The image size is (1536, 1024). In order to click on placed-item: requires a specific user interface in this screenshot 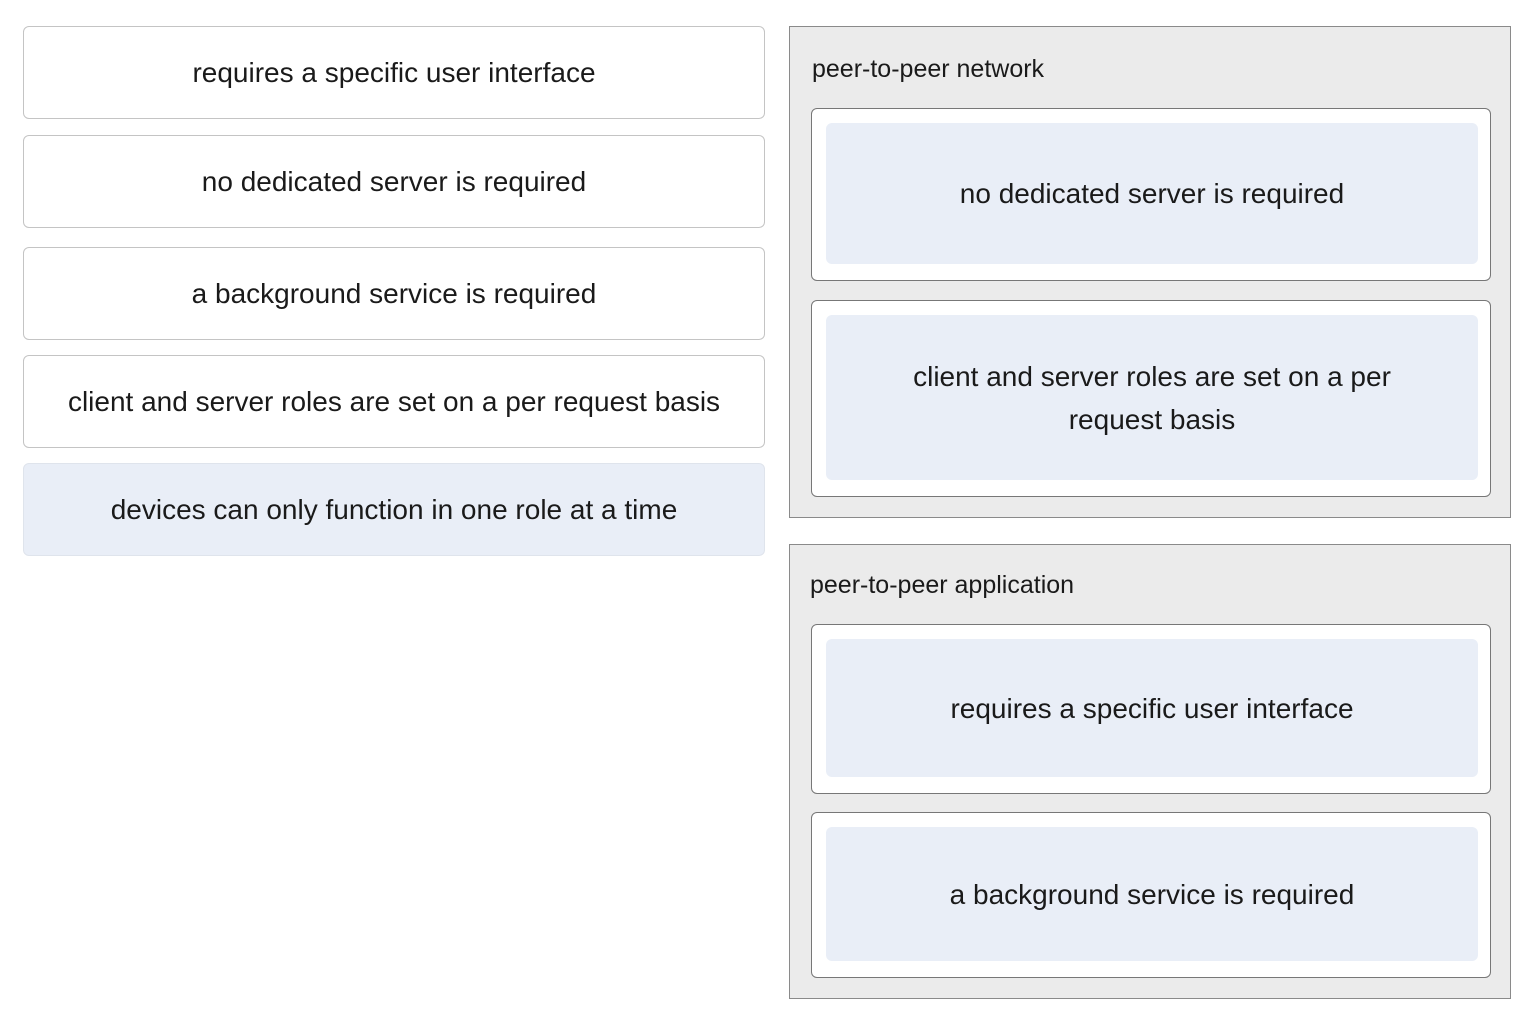, I will do `click(1152, 708)`.